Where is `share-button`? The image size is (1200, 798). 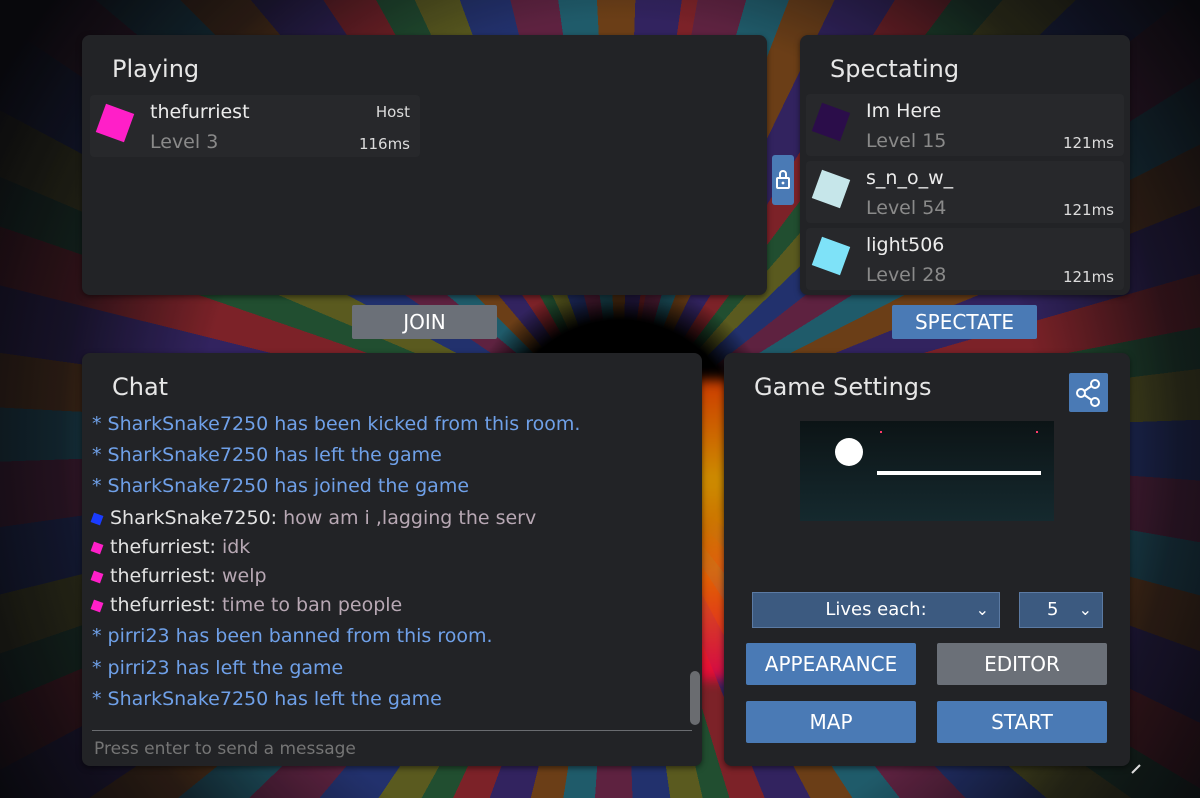 share-button is located at coordinates (1088, 392).